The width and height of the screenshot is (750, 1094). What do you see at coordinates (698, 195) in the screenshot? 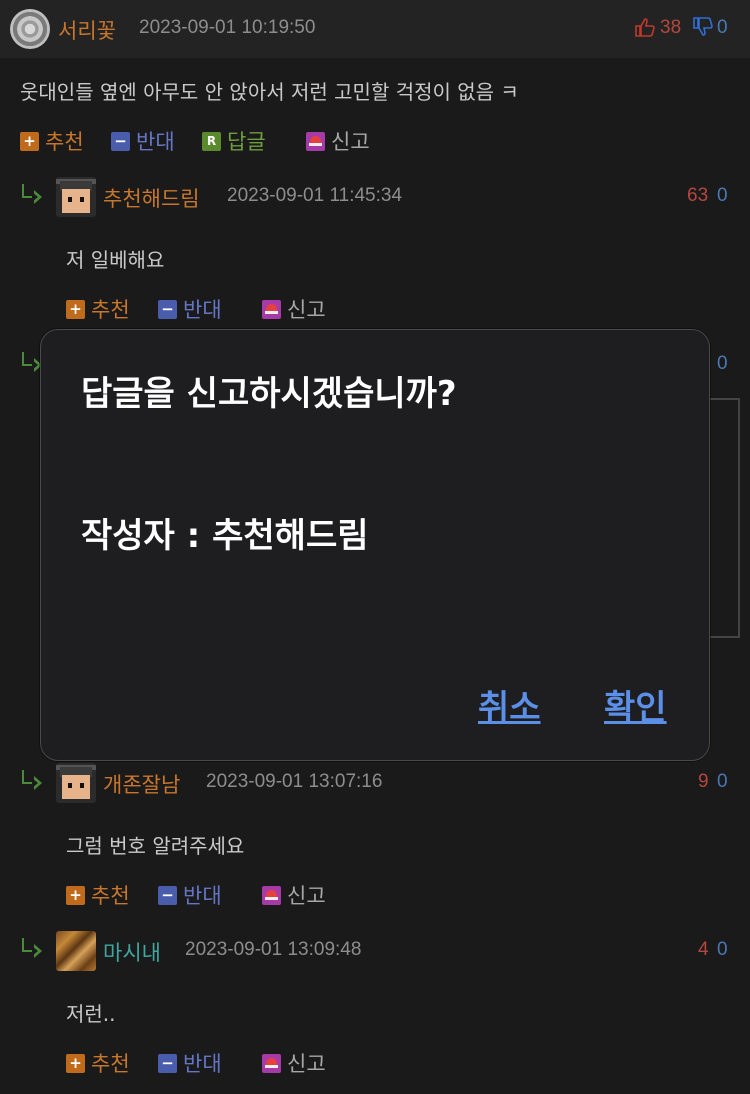
I see `reply-up-count: 63` at bounding box center [698, 195].